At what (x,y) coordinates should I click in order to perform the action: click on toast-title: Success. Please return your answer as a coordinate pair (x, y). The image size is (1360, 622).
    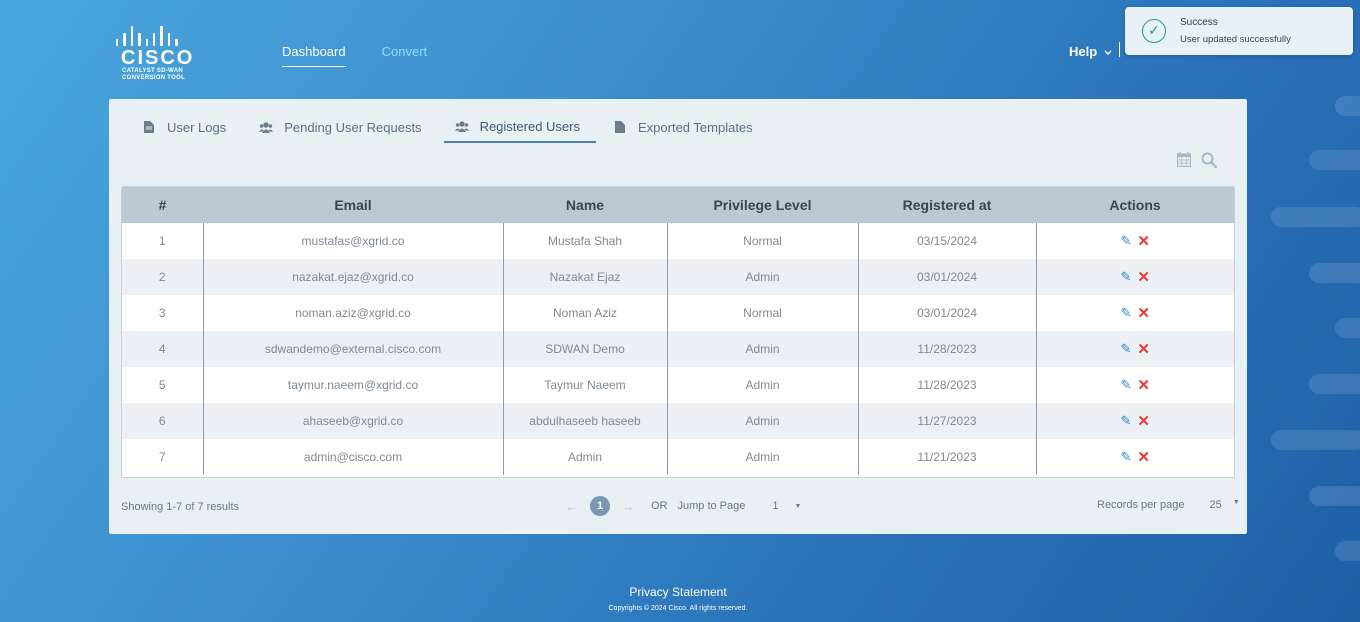
    Looking at the image, I should click on (1199, 22).